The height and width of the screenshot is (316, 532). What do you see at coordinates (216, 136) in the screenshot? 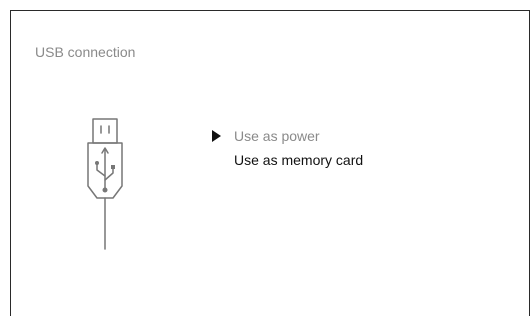
I see `selection-arrow-icon` at bounding box center [216, 136].